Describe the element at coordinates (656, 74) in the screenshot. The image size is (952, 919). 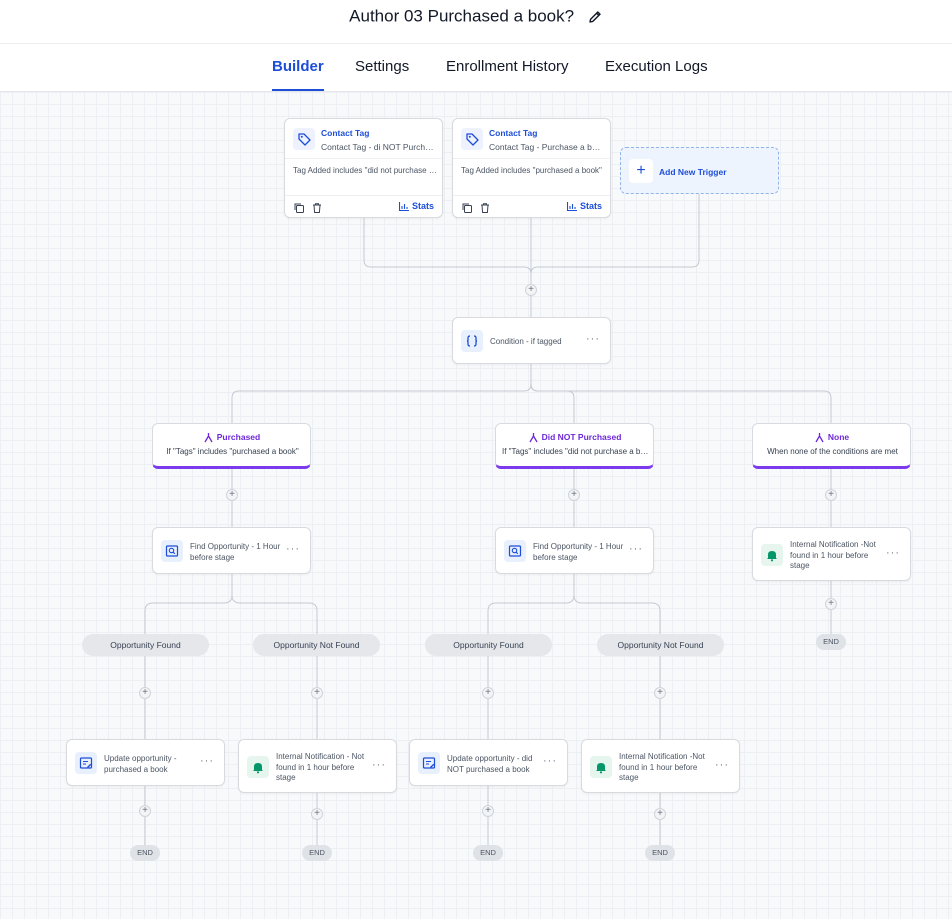
I see `tab-execution-logs: Execution Logs` at that location.